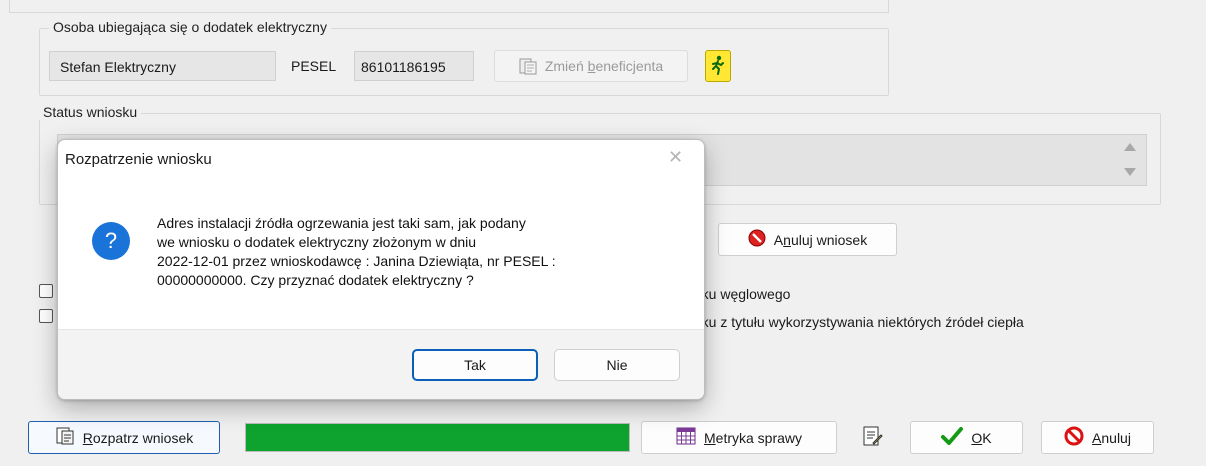 The image size is (1206, 466). What do you see at coordinates (675, 157) in the screenshot?
I see `dialog-close-button: ✕` at bounding box center [675, 157].